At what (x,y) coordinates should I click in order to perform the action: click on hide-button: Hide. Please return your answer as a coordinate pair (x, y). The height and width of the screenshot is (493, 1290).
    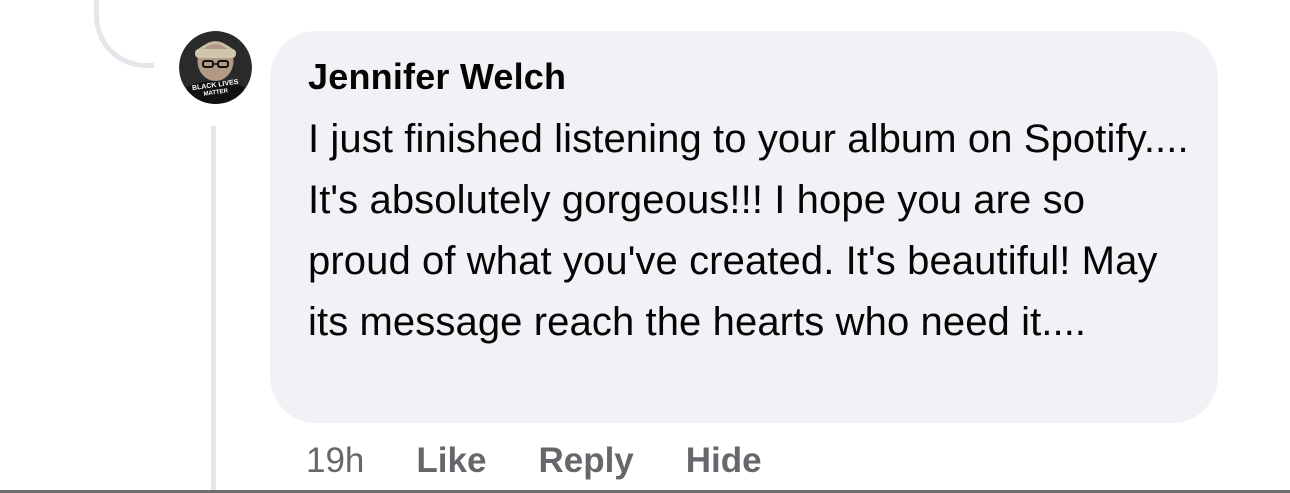
    Looking at the image, I should click on (724, 461).